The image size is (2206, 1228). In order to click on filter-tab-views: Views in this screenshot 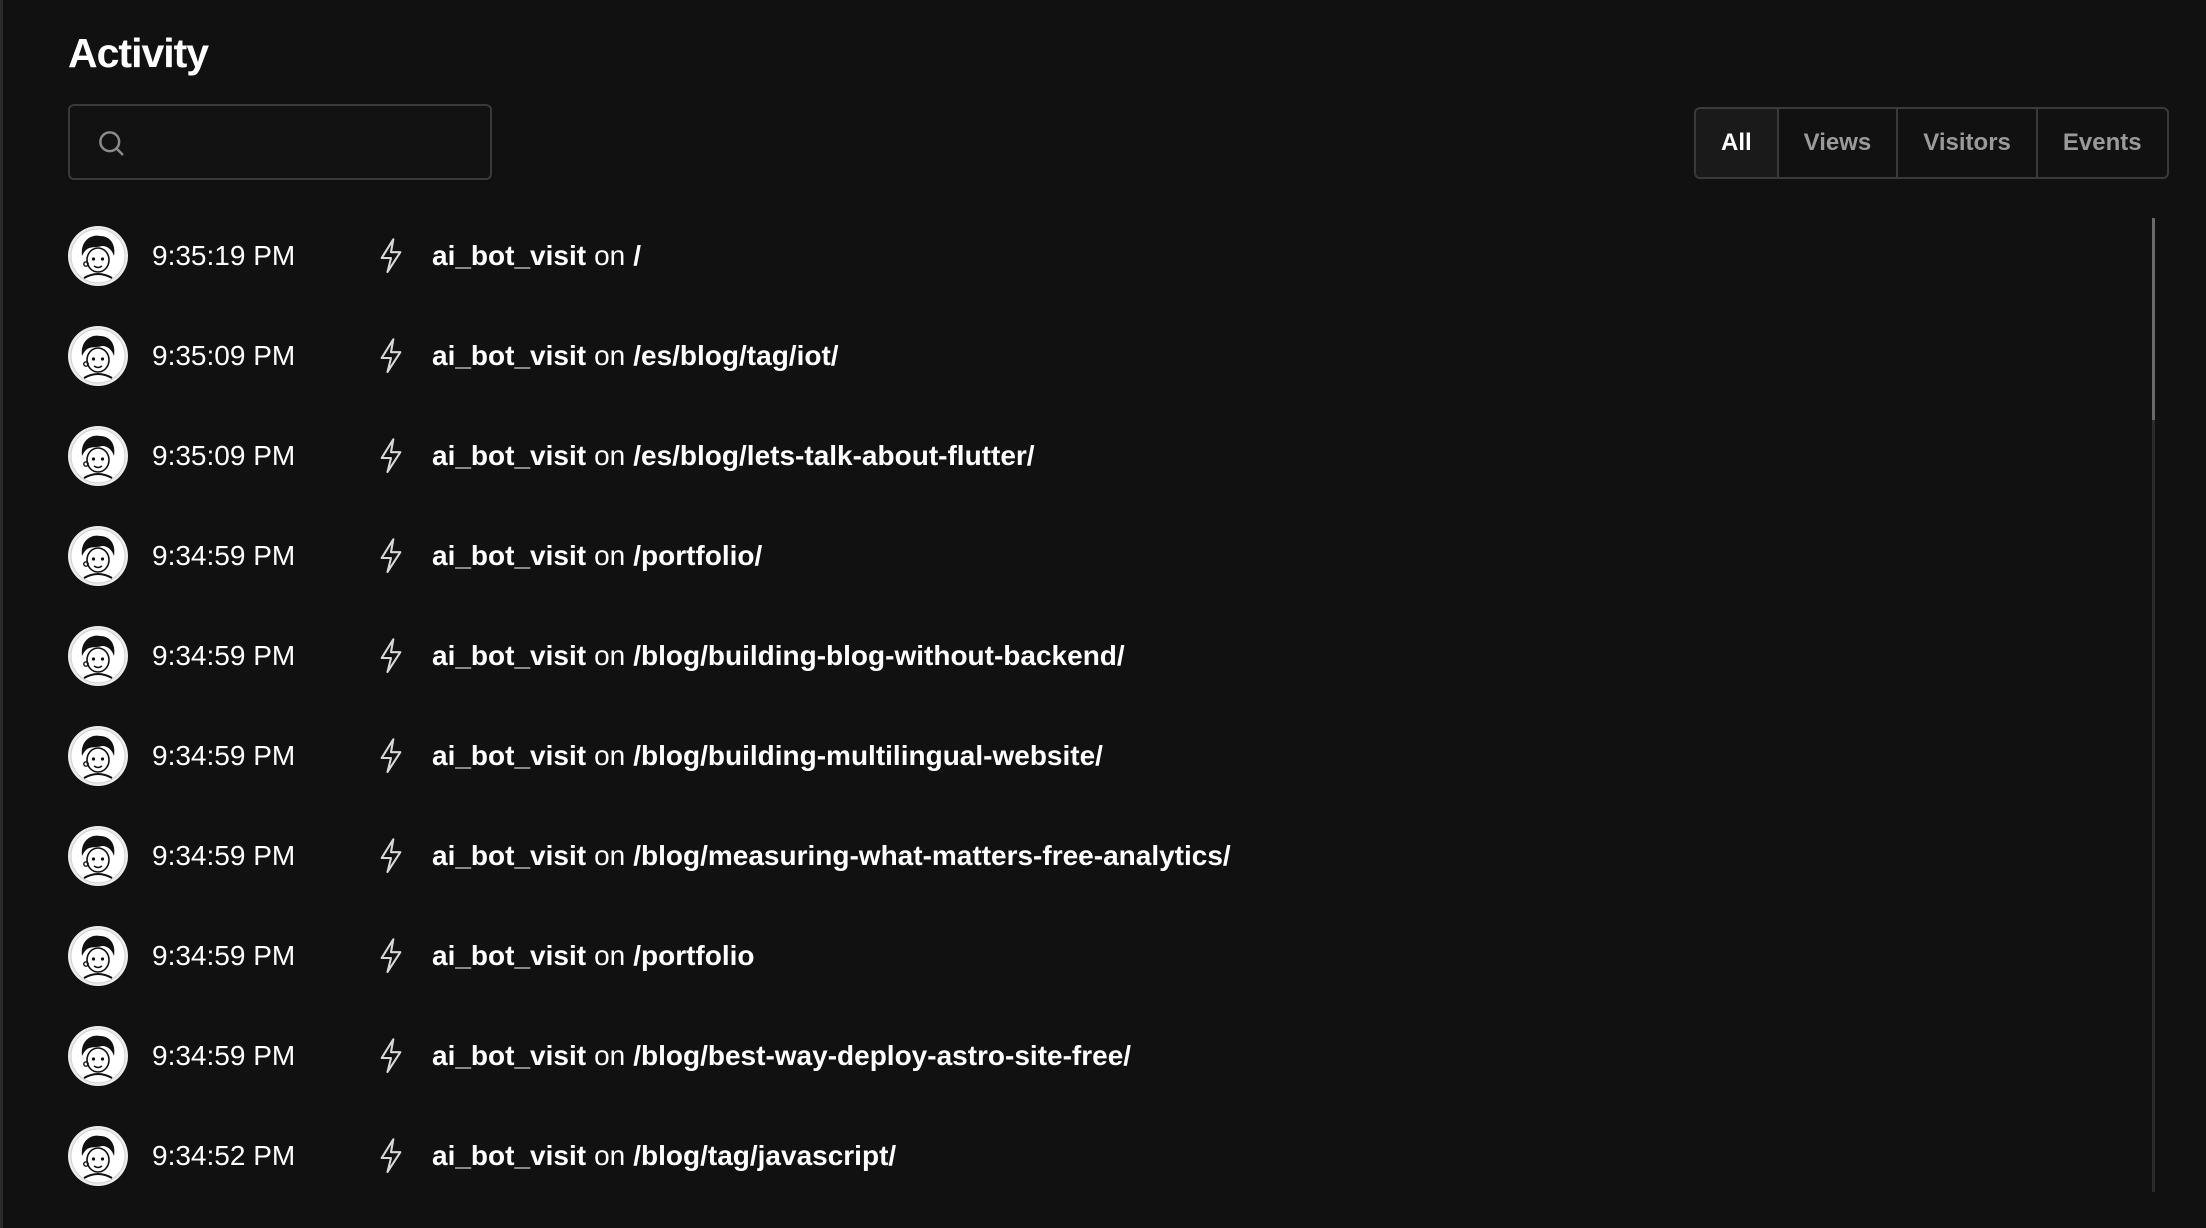, I will do `click(1836, 143)`.